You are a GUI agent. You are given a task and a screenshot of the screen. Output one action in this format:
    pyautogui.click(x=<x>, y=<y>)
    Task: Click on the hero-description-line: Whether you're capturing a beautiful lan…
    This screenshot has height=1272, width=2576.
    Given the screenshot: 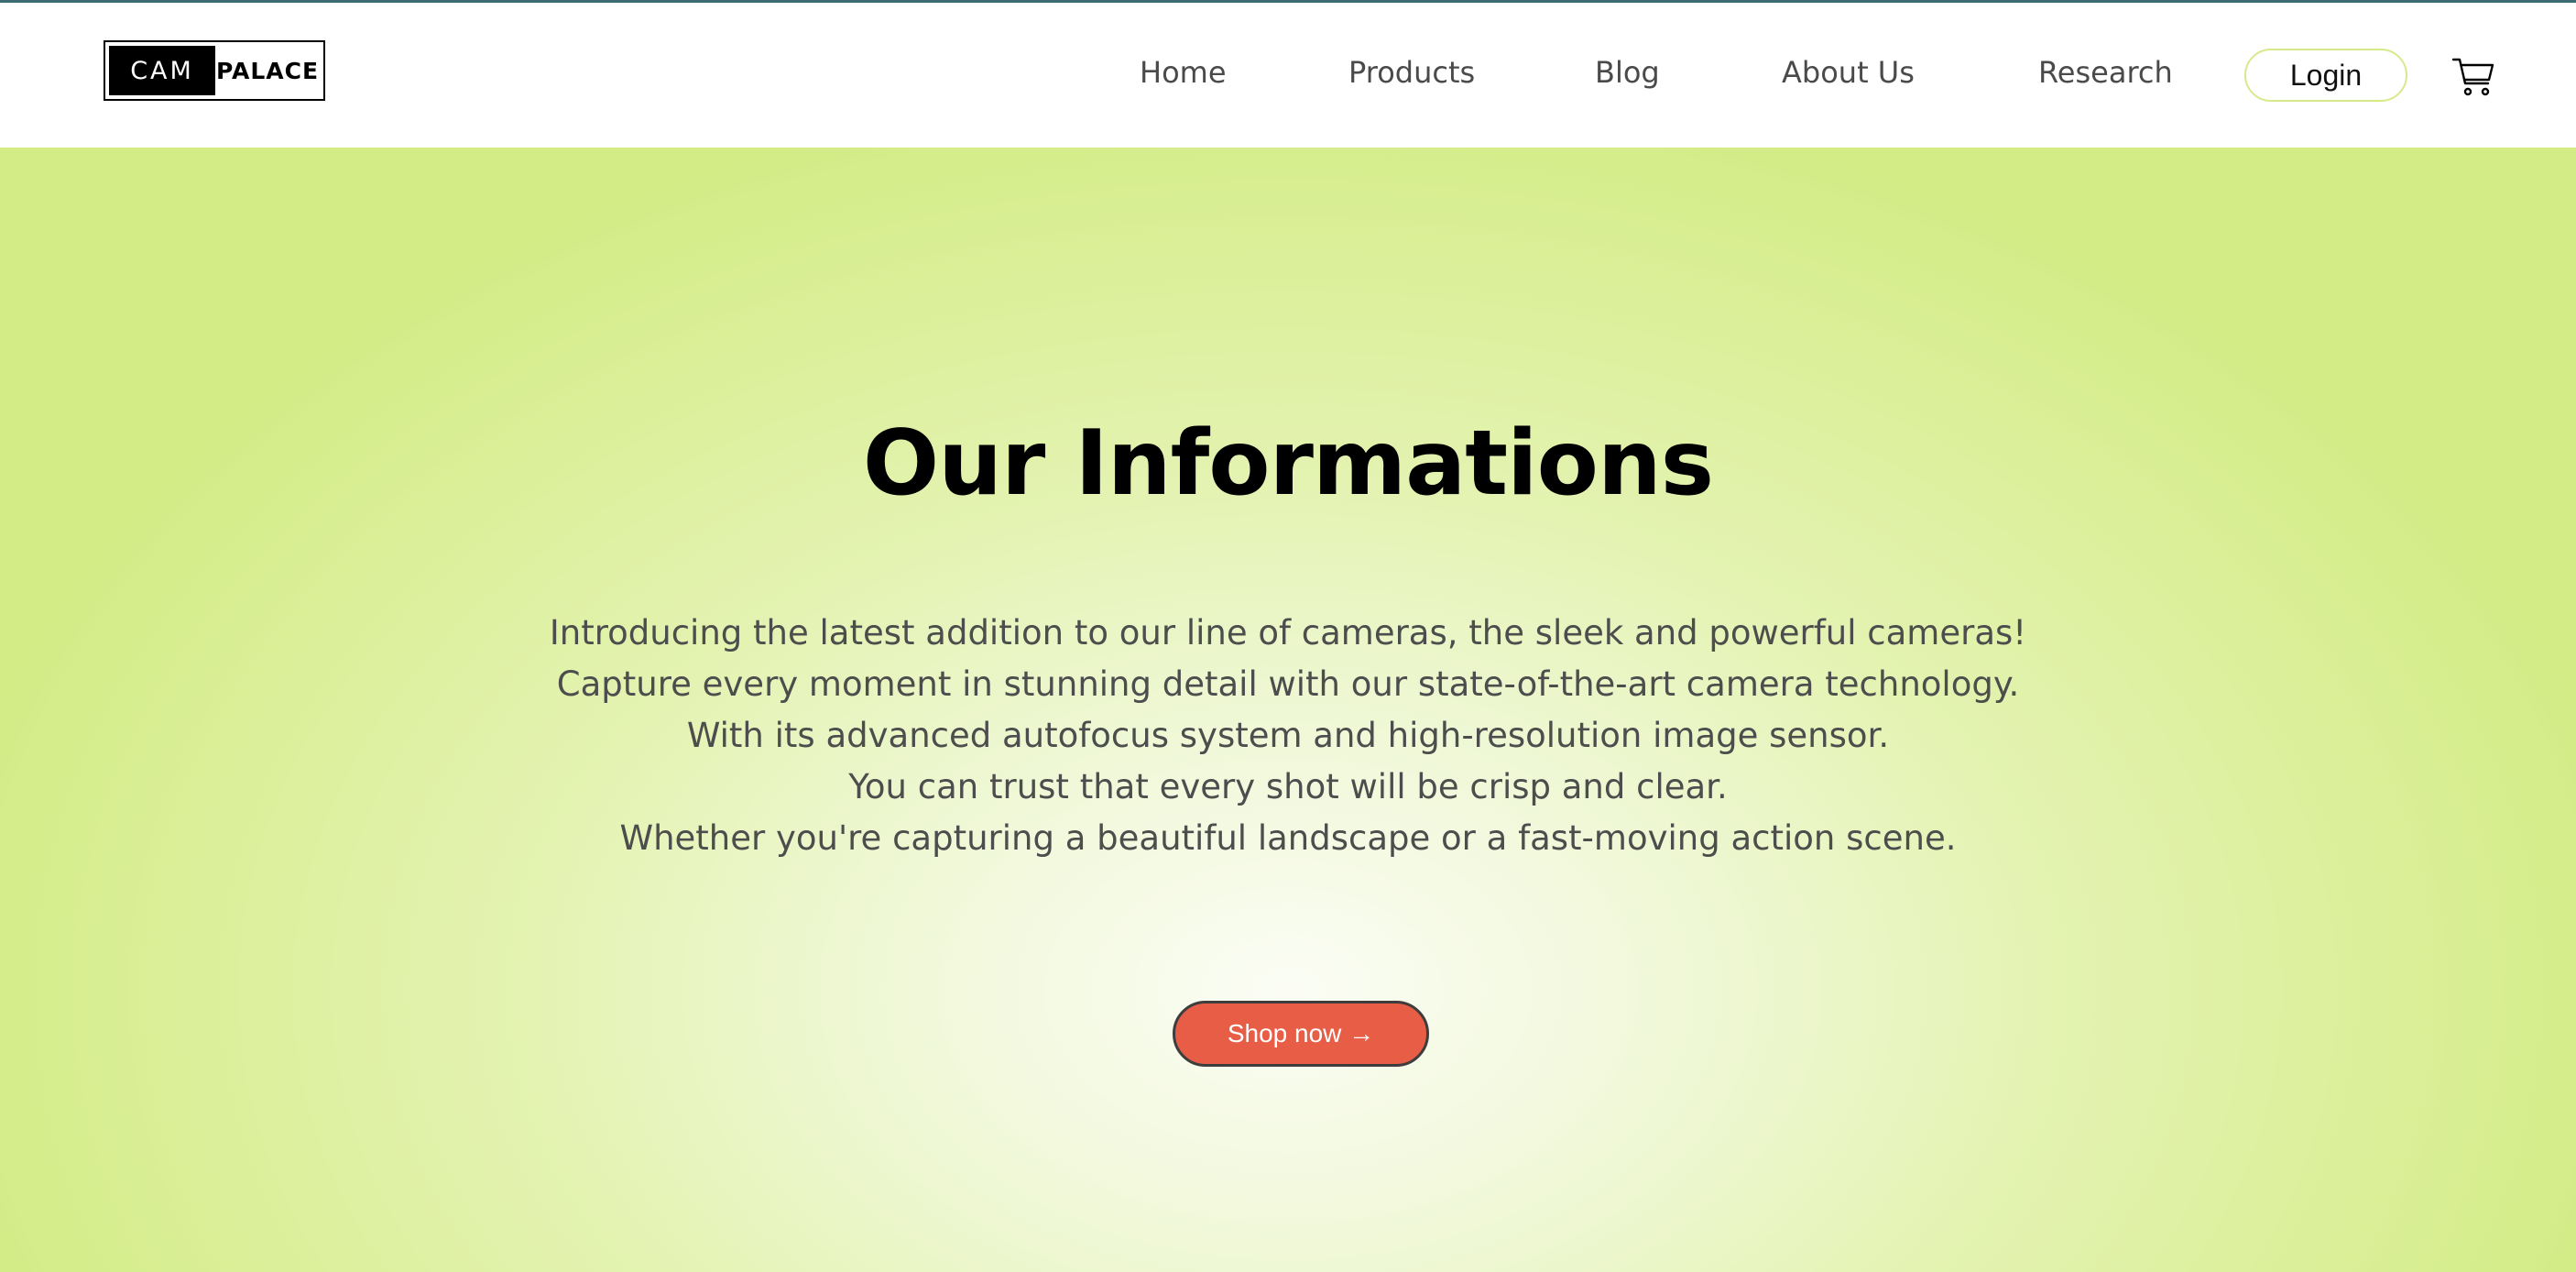 What is the action you would take?
    pyautogui.click(x=1288, y=838)
    